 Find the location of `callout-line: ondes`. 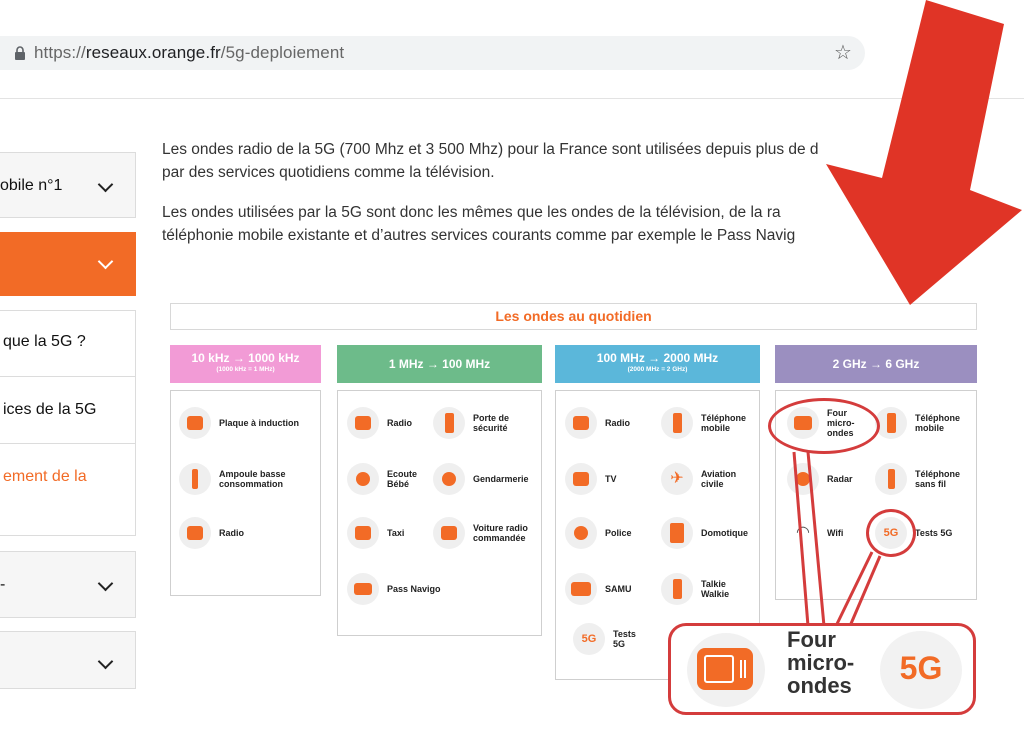

callout-line: ondes is located at coordinates (819, 685).